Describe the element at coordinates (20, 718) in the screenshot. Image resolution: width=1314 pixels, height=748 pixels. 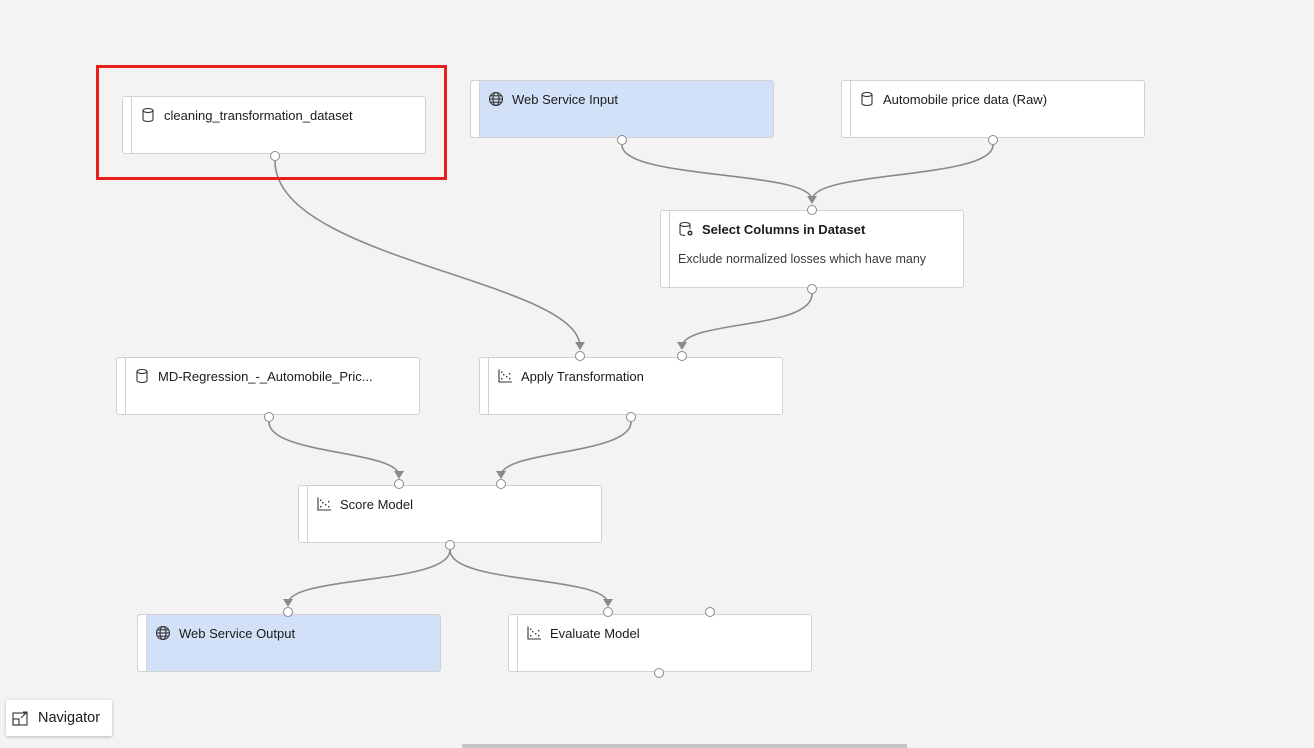
I see `navigator-icon` at that location.